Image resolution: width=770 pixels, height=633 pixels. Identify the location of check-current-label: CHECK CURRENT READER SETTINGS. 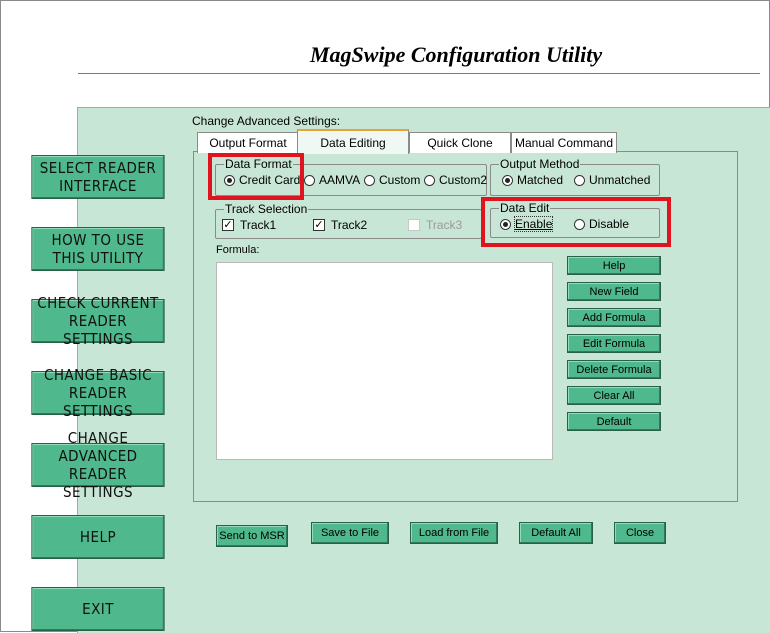
(98, 321).